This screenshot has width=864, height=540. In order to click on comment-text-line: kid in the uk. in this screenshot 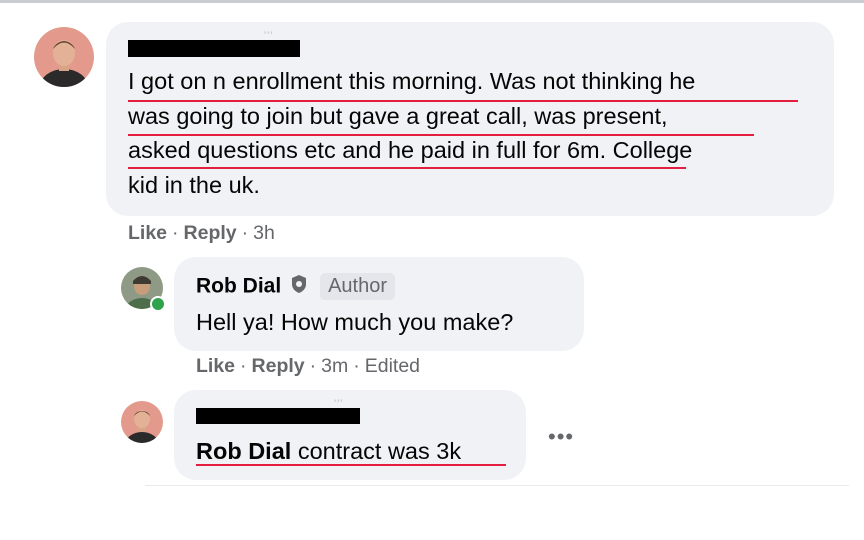, I will do `click(194, 185)`.